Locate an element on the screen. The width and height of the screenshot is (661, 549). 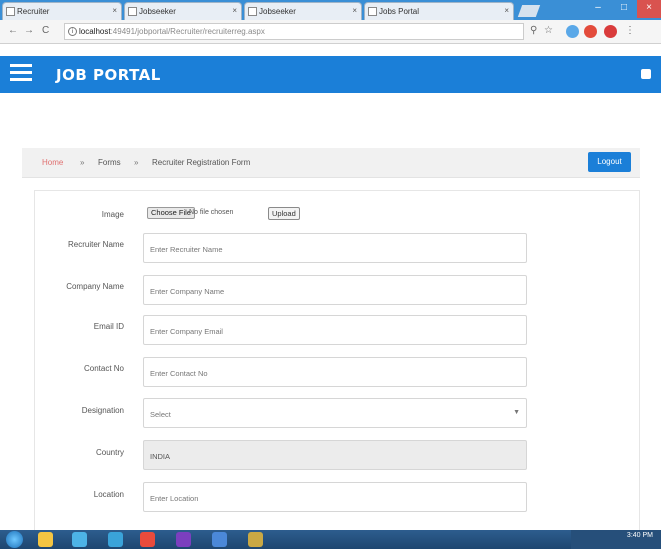
country-field: INDIA is located at coordinates (335, 455).